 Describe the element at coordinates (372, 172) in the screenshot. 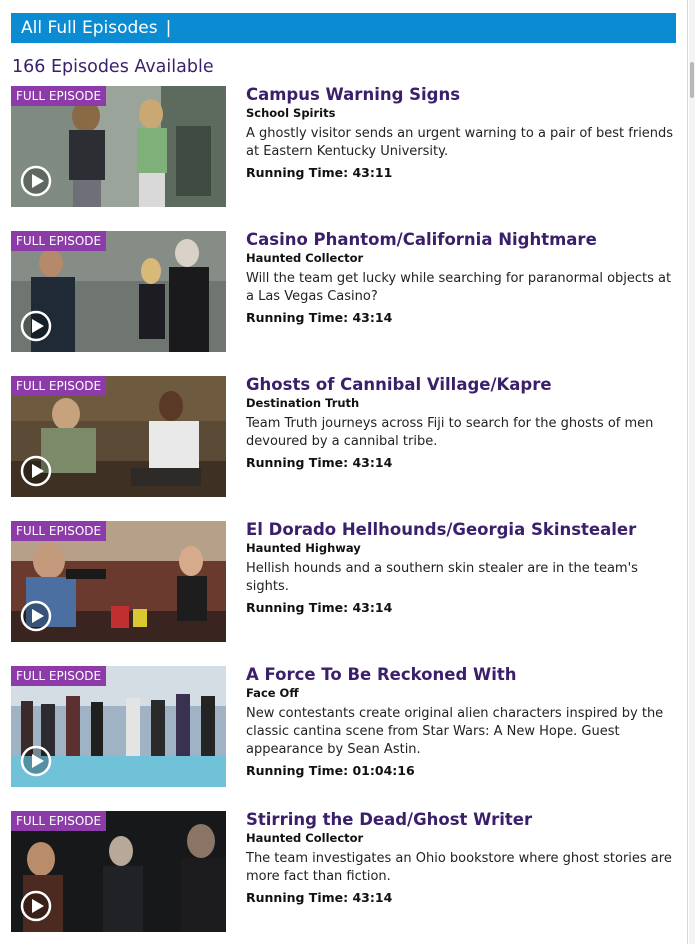

I see `running-time-value: 43:11` at that location.